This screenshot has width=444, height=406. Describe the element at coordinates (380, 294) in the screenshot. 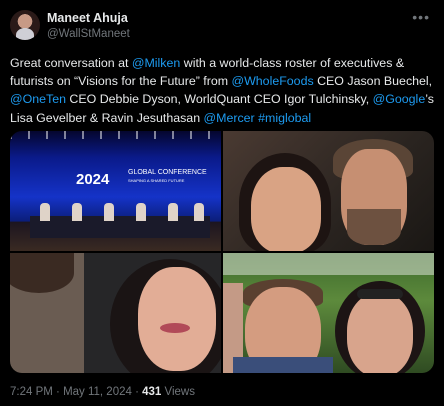

I see `sunglasses` at that location.